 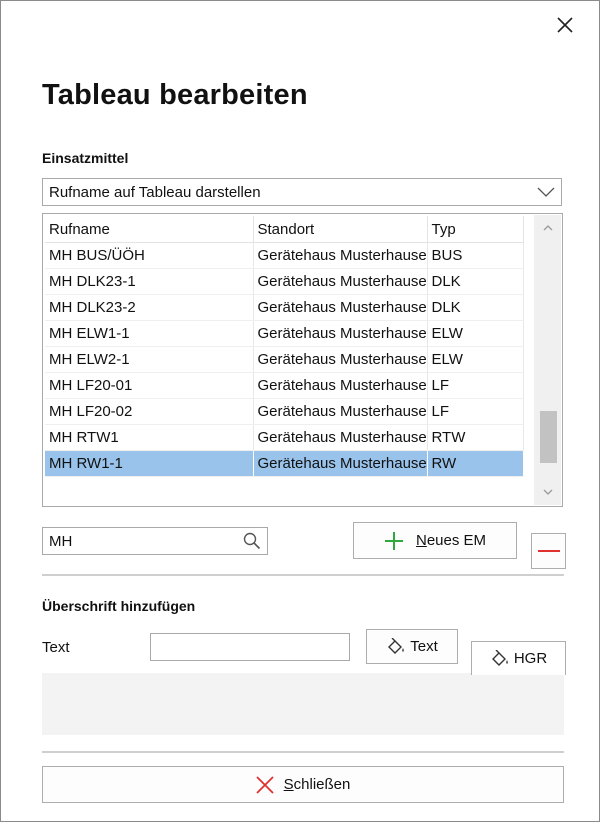 What do you see at coordinates (475, 229) in the screenshot?
I see `column-header-typ: Typ` at bounding box center [475, 229].